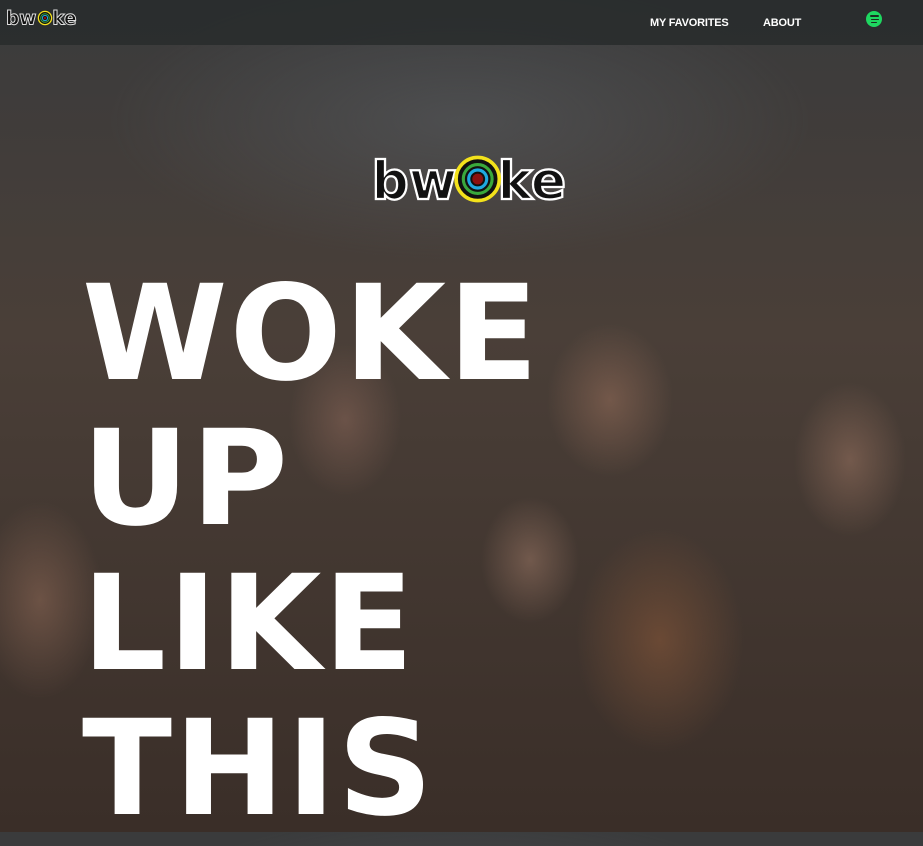  I want to click on nav-my-favorites: MY FAVORITES, so click(689, 23).